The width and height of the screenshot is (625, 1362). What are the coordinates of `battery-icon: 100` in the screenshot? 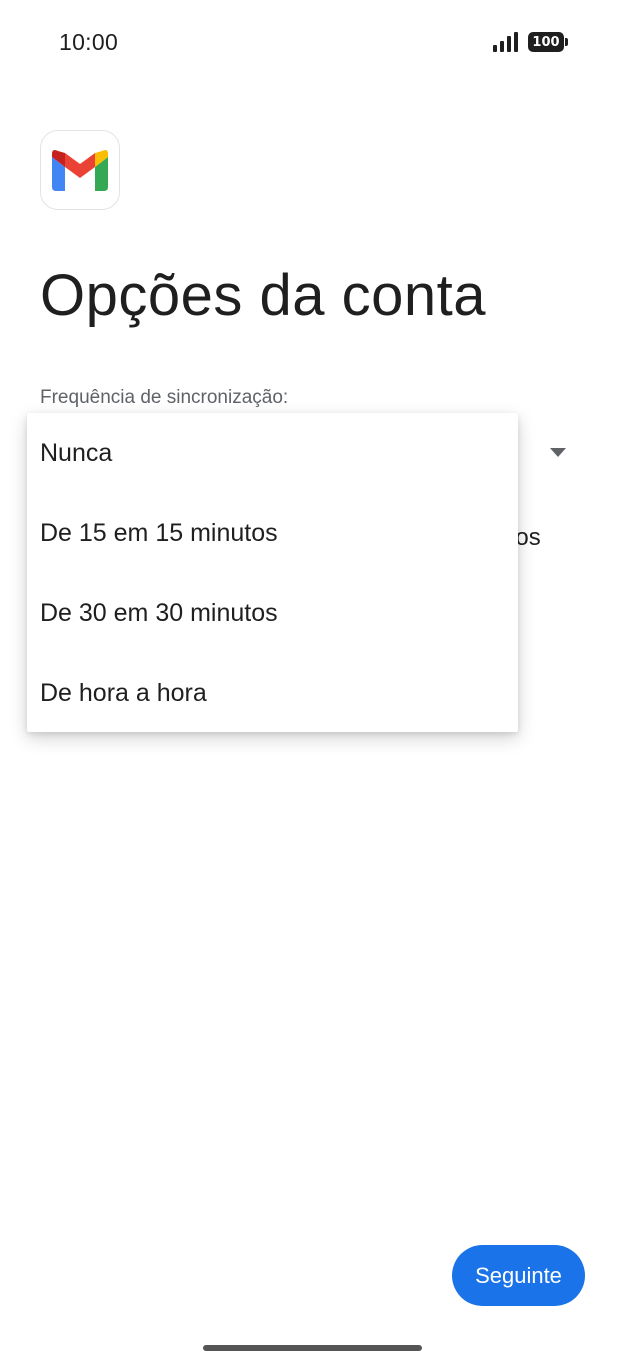 It's located at (548, 42).